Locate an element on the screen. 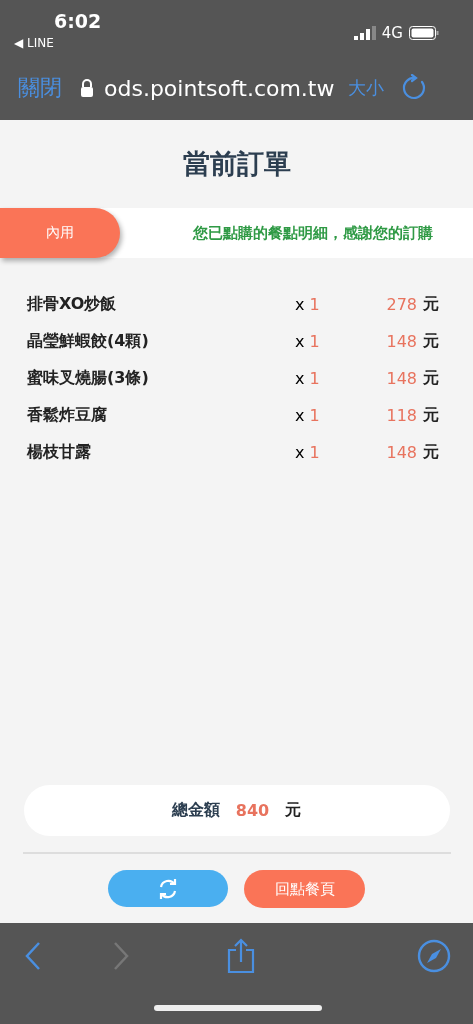  back-to-app-link: ◀ LINE is located at coordinates (58, 43).